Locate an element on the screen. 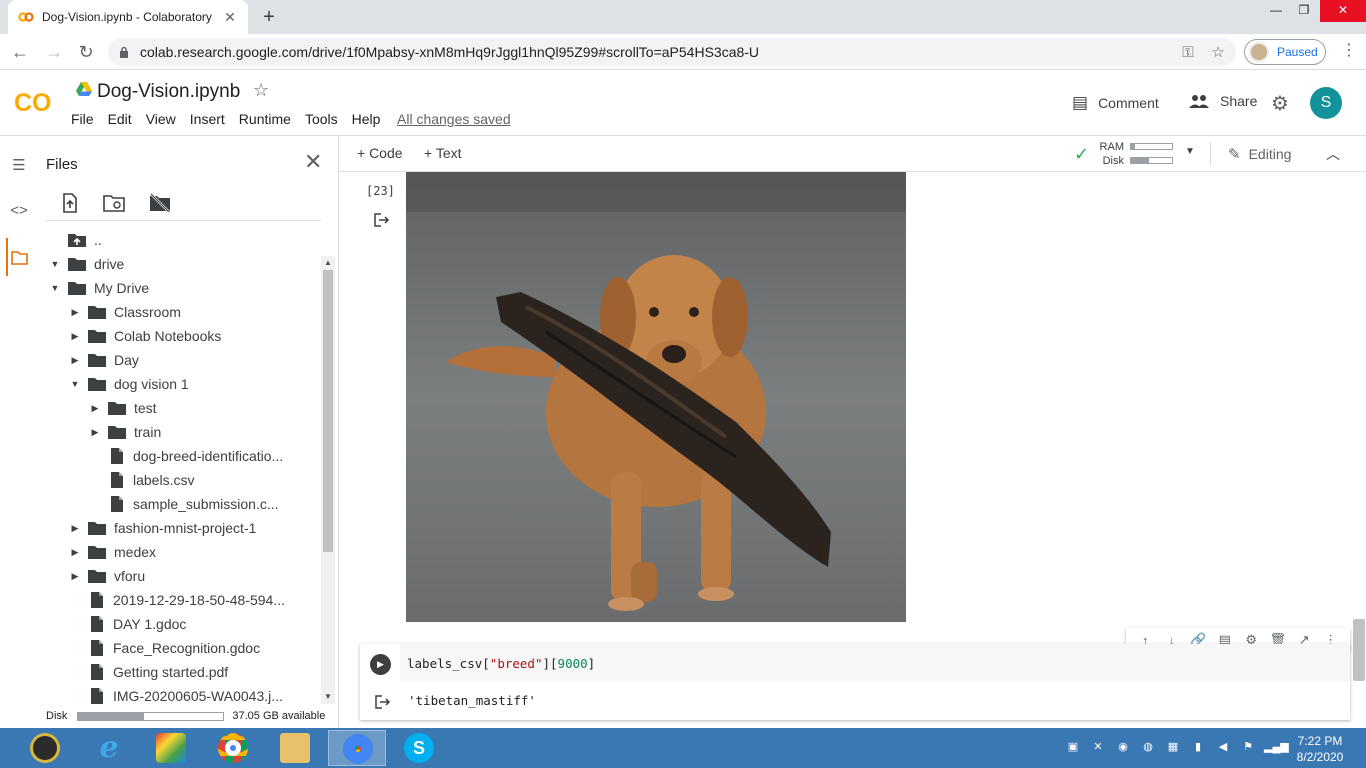 This screenshot has width=1366, height=768. collapse-header-icon: ︿ is located at coordinates (1333, 154).